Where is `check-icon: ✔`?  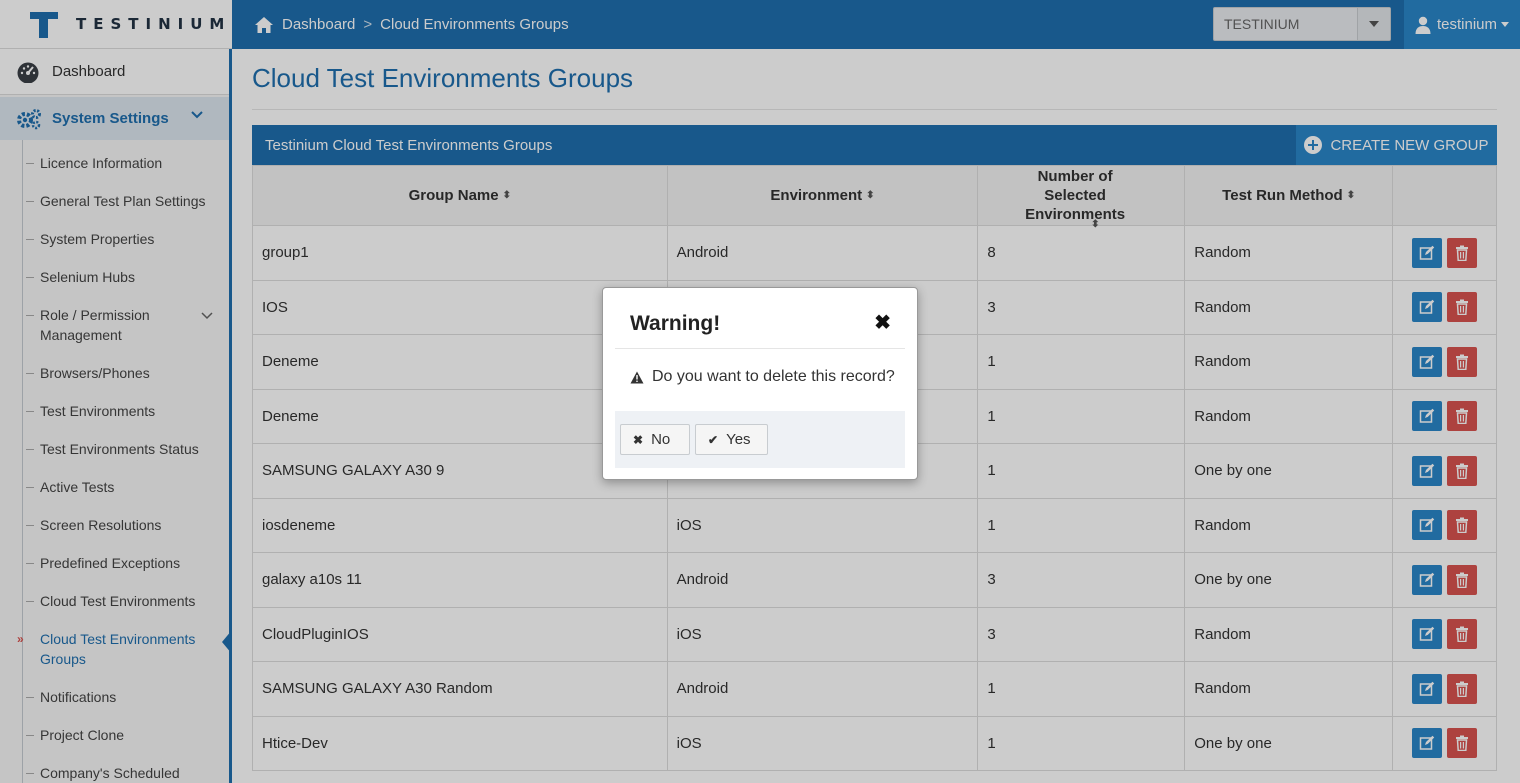 check-icon: ✔ is located at coordinates (713, 439).